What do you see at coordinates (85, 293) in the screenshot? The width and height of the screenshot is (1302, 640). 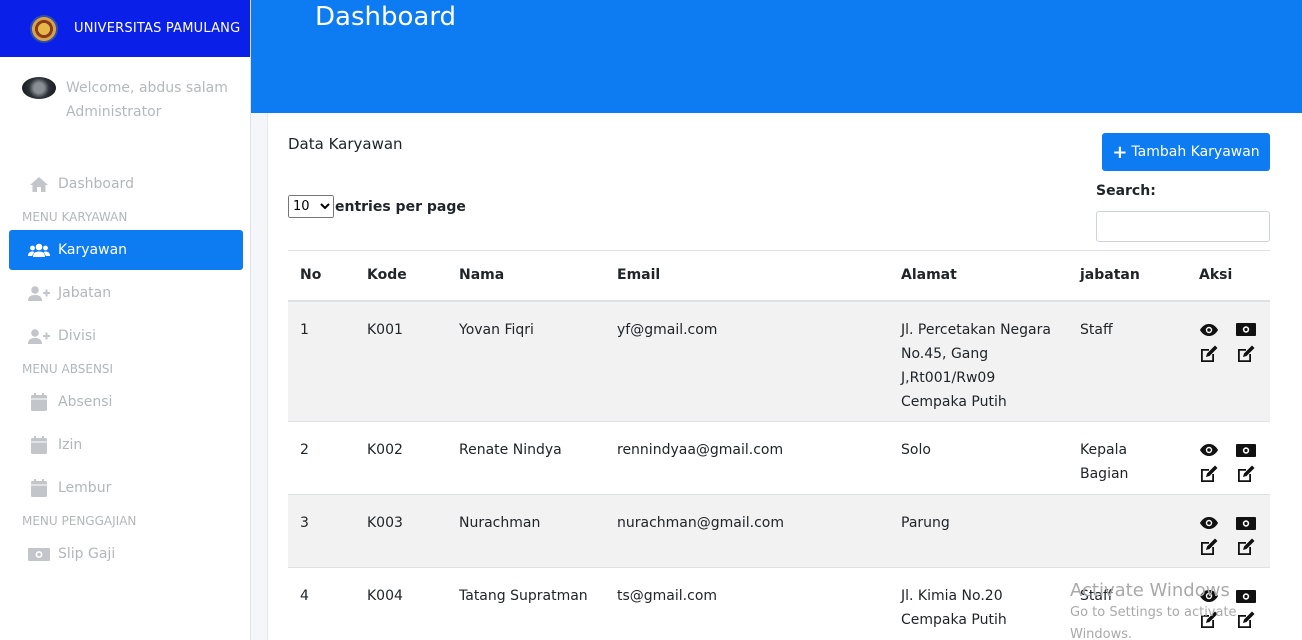 I see `sidebar-item-label: Jabatan` at bounding box center [85, 293].